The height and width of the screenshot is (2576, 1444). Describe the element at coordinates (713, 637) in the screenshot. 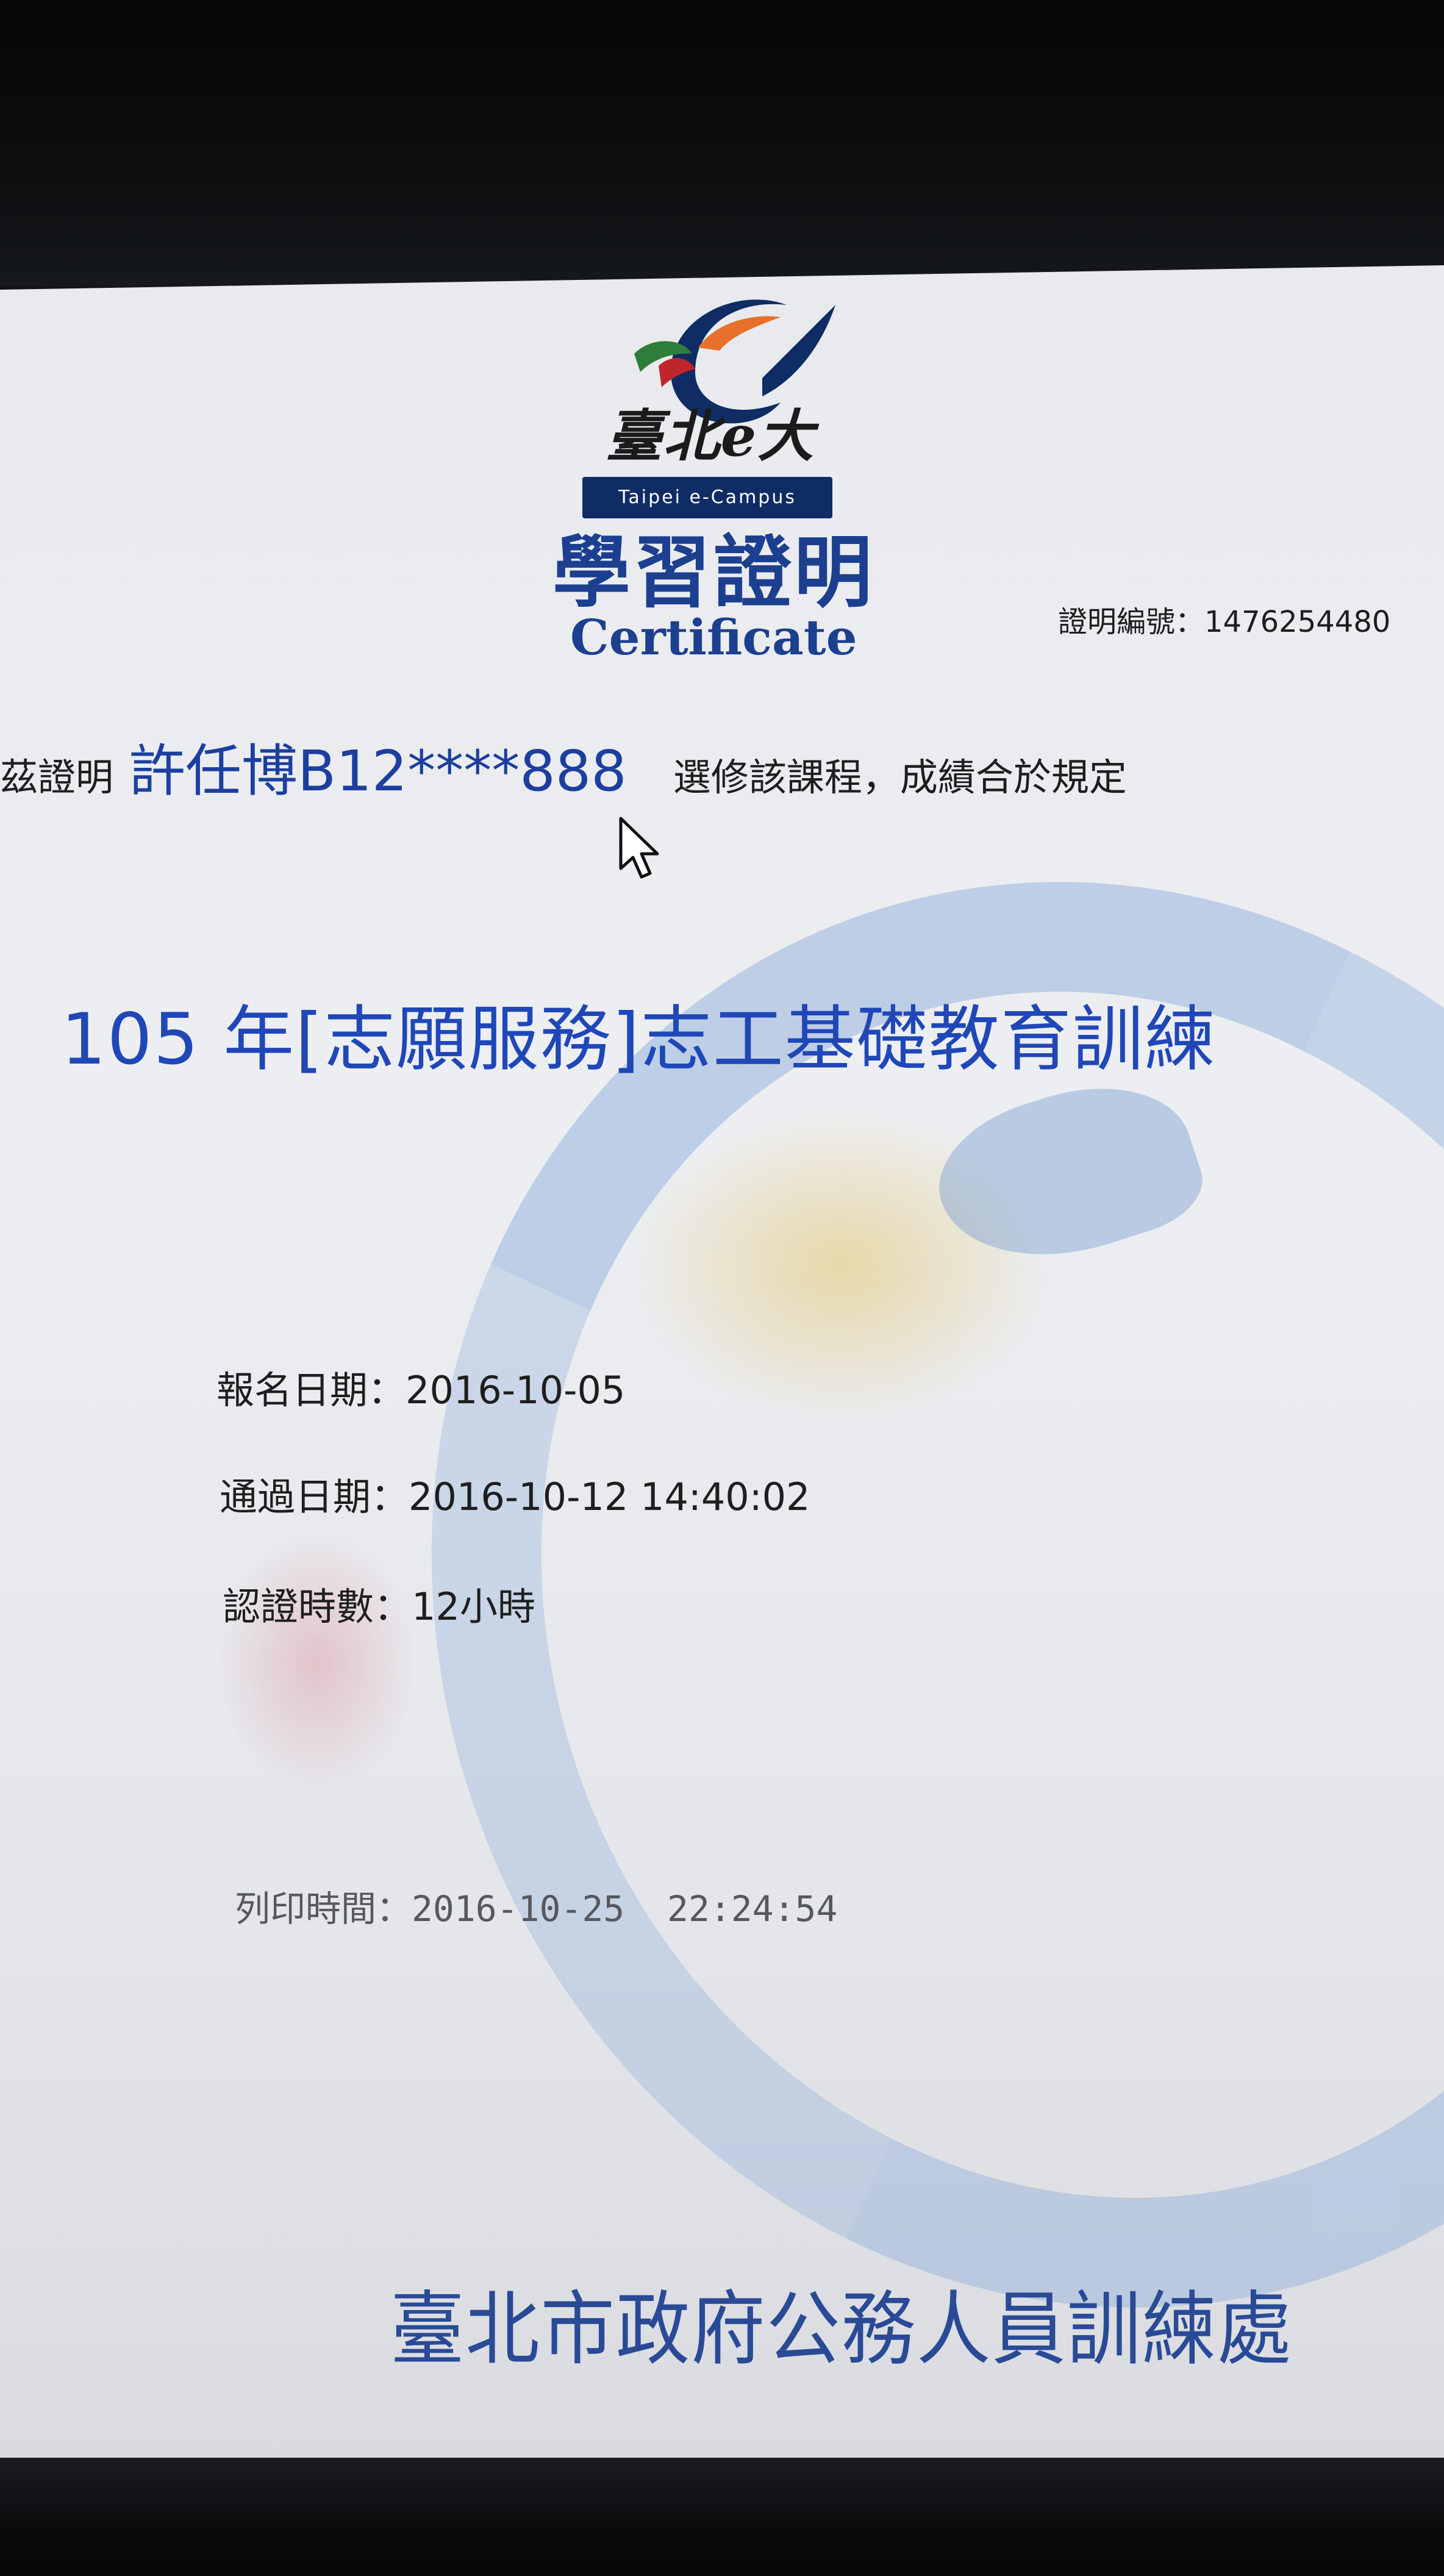

I see `certificate-title-en: Certificate` at that location.